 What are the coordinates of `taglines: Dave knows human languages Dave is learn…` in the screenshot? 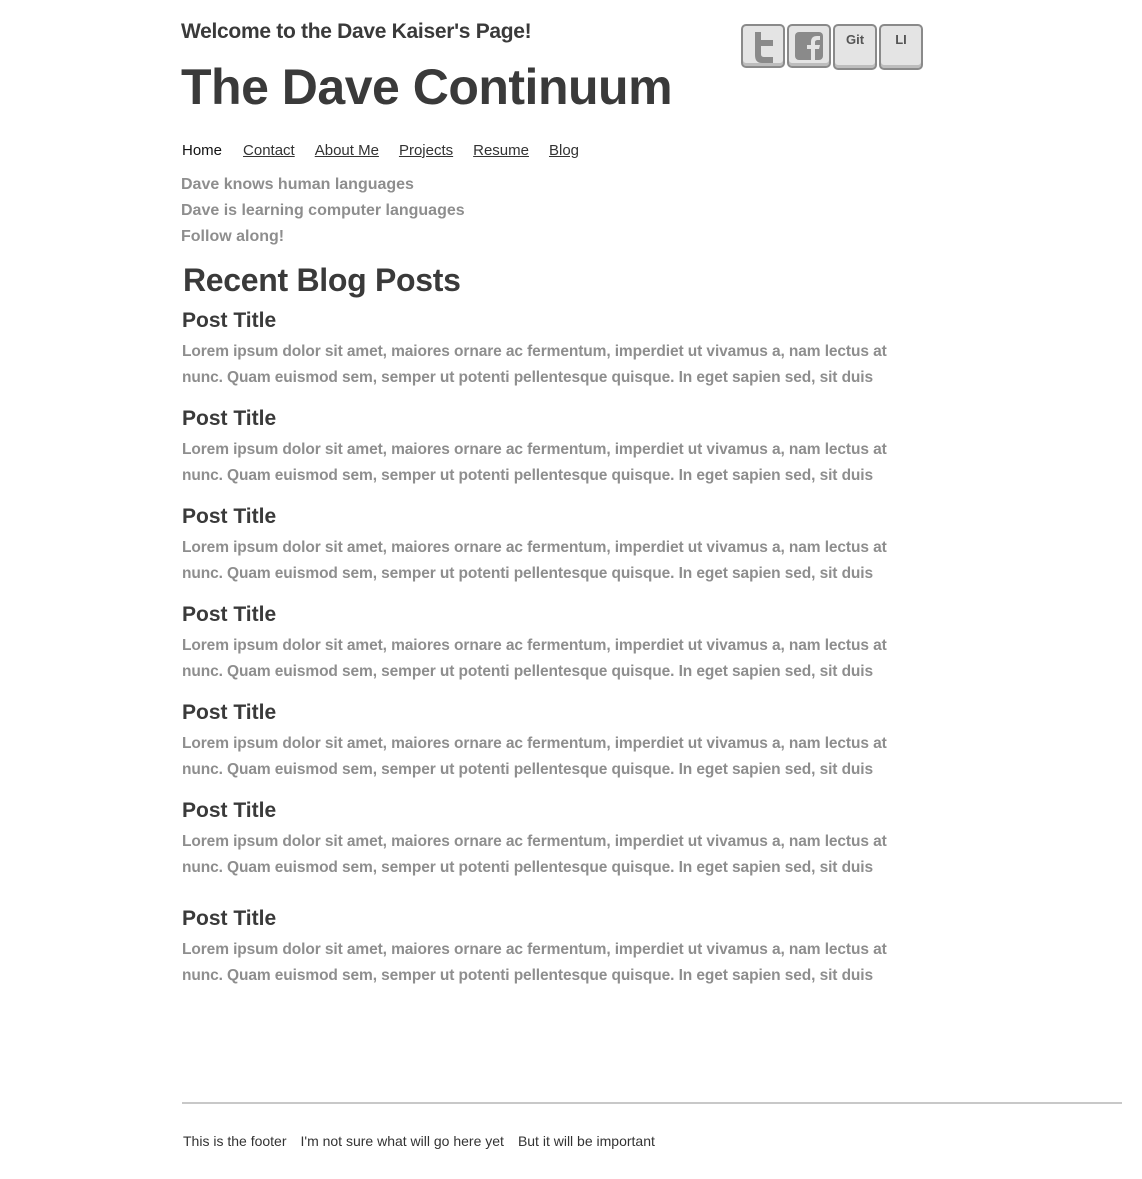 It's located at (323, 211).